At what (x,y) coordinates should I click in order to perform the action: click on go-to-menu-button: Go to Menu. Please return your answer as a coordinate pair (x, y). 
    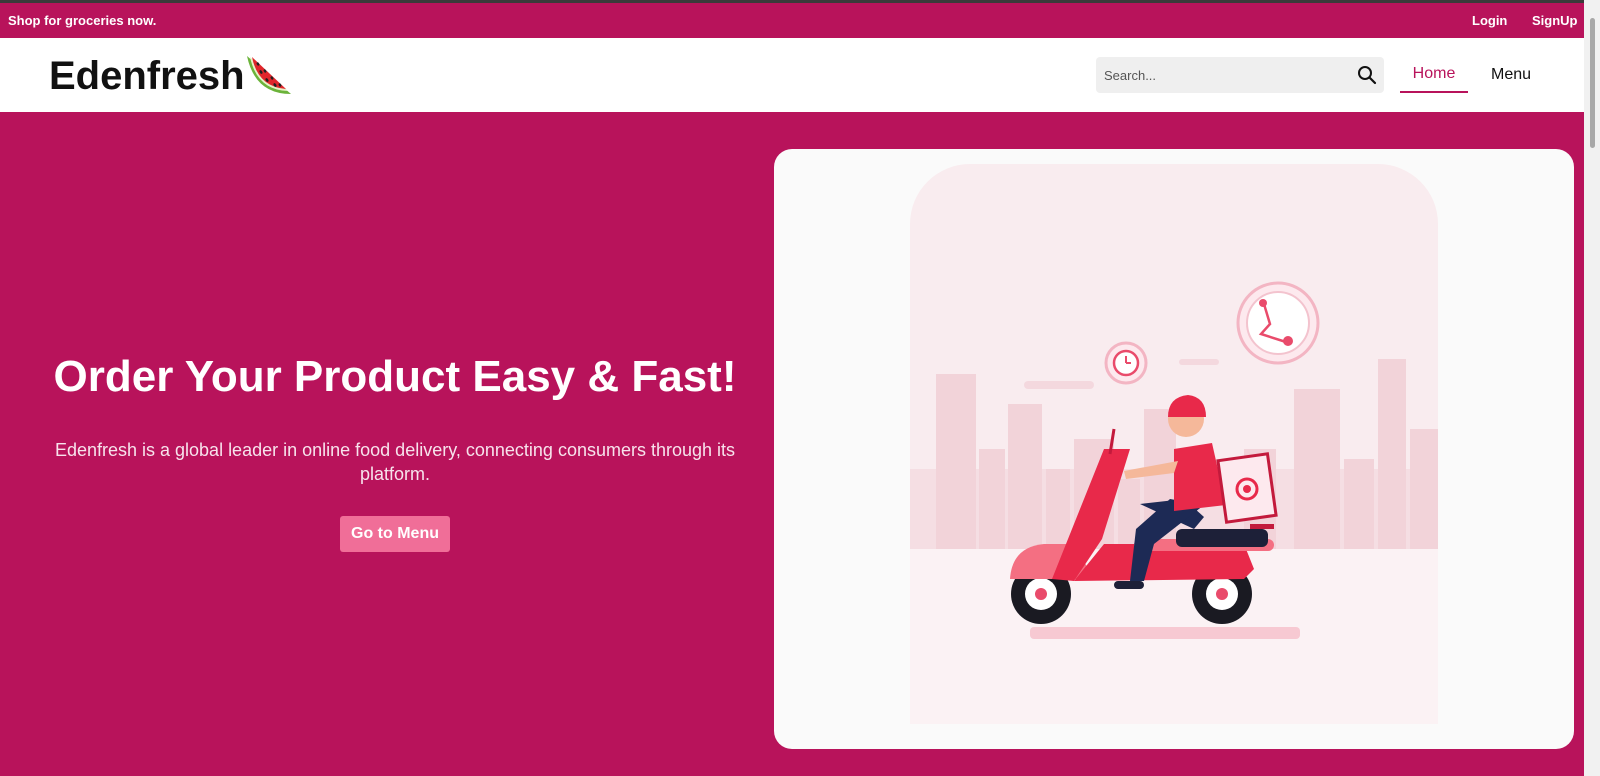
    Looking at the image, I should click on (395, 534).